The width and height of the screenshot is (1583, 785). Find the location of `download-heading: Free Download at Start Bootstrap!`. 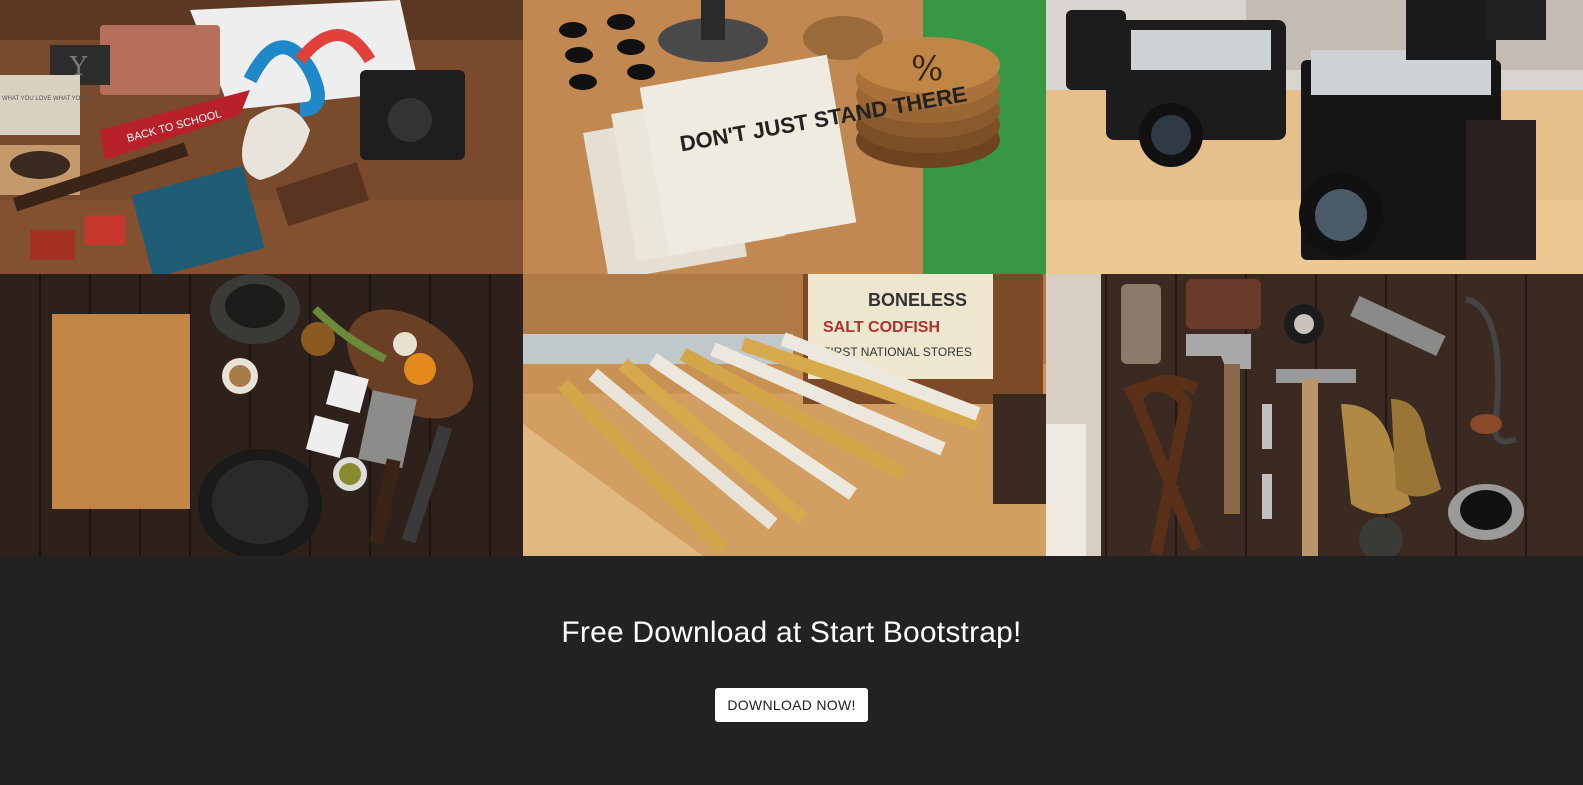

download-heading: Free Download at Start Bootstrap! is located at coordinates (791, 632).